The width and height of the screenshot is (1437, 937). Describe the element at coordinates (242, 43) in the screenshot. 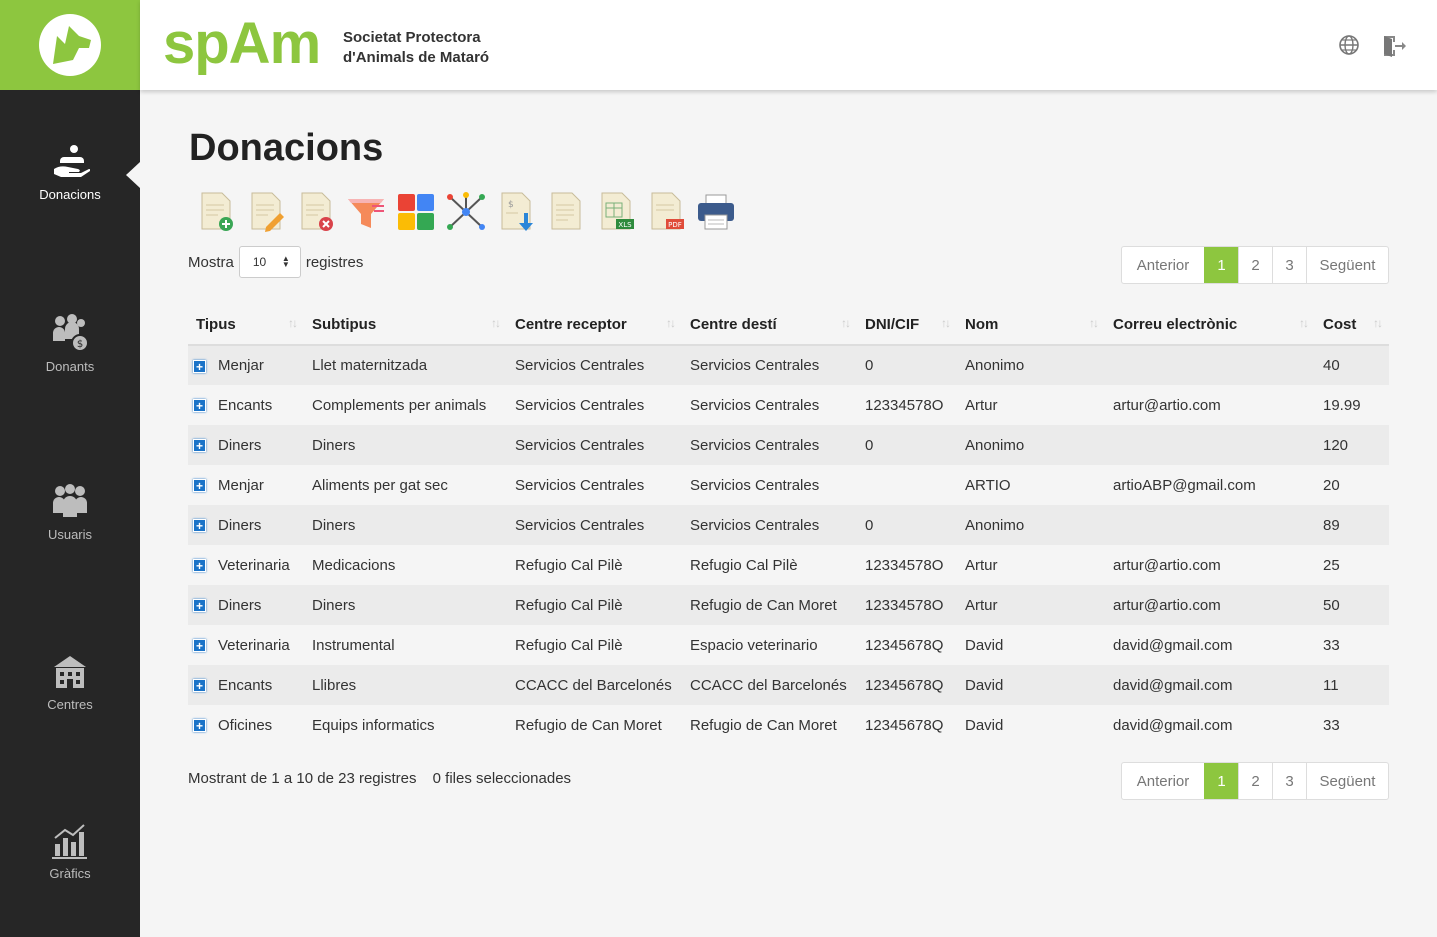

I see `brand-logo-text: spAm` at that location.